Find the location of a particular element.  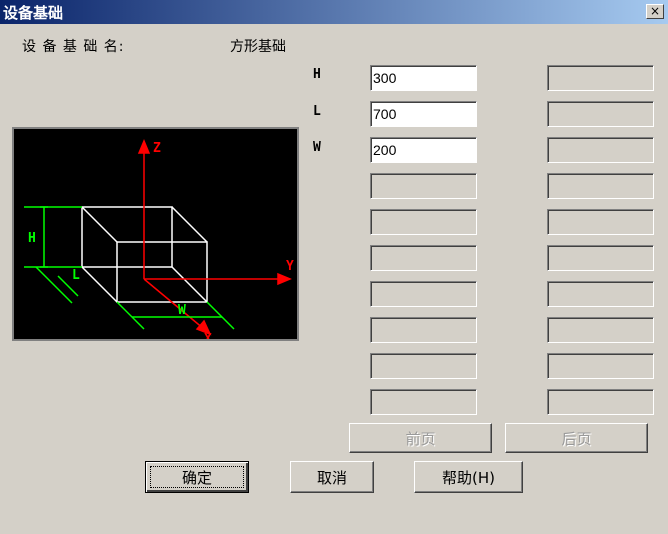

param-input-r6 is located at coordinates (600, 258).